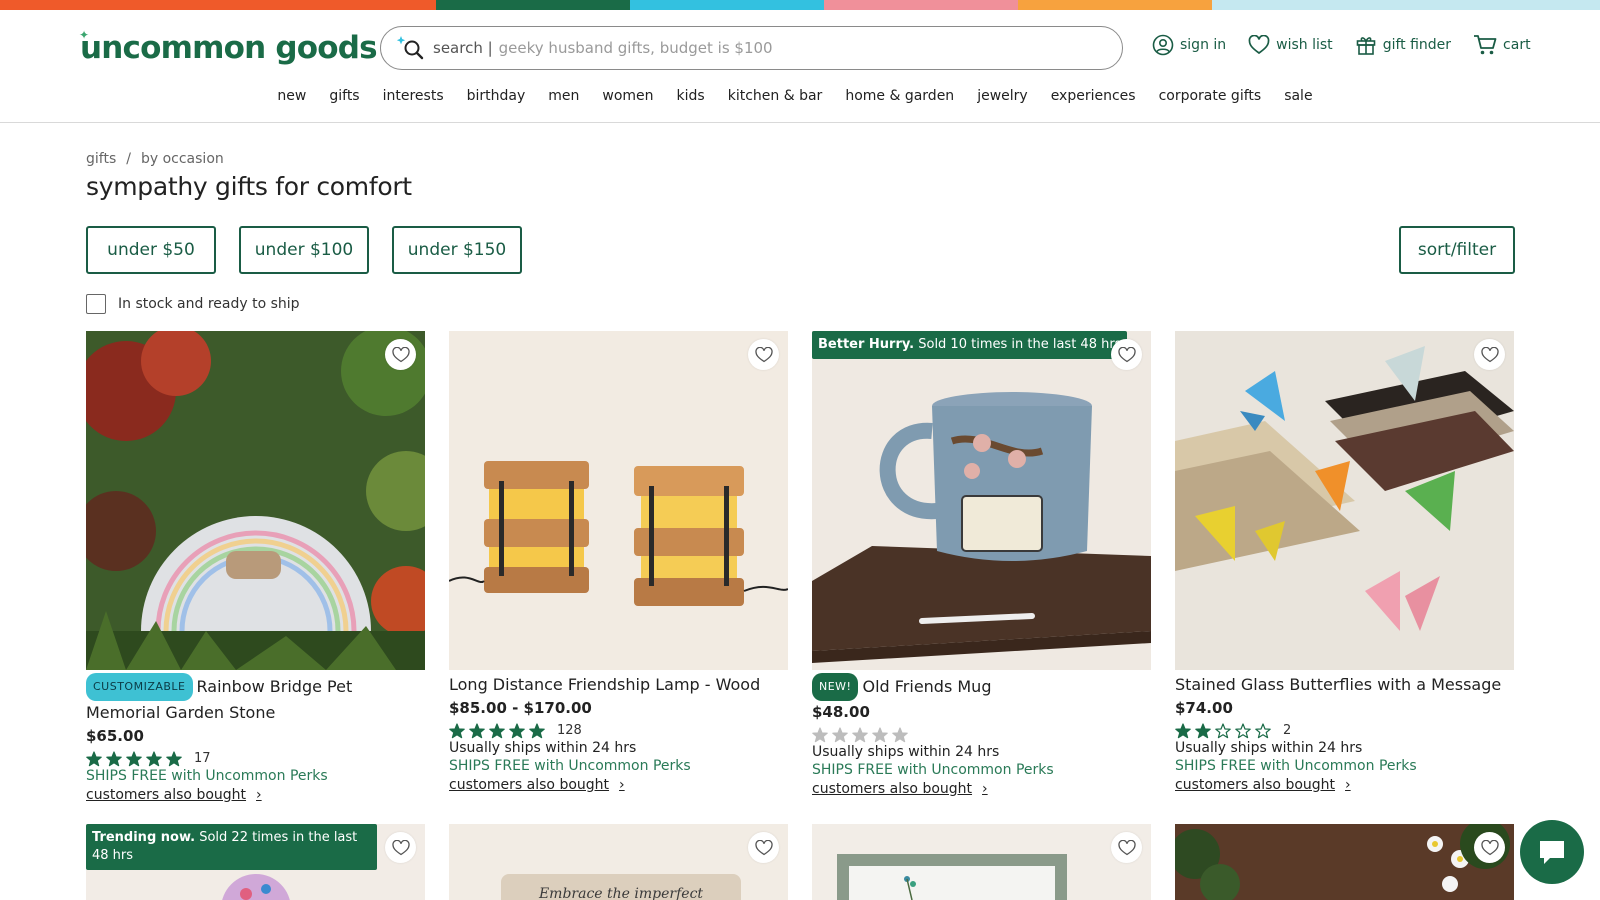 This screenshot has height=900, width=1600. I want to click on ships-within: Usually ships within 24 hrs, so click(543, 748).